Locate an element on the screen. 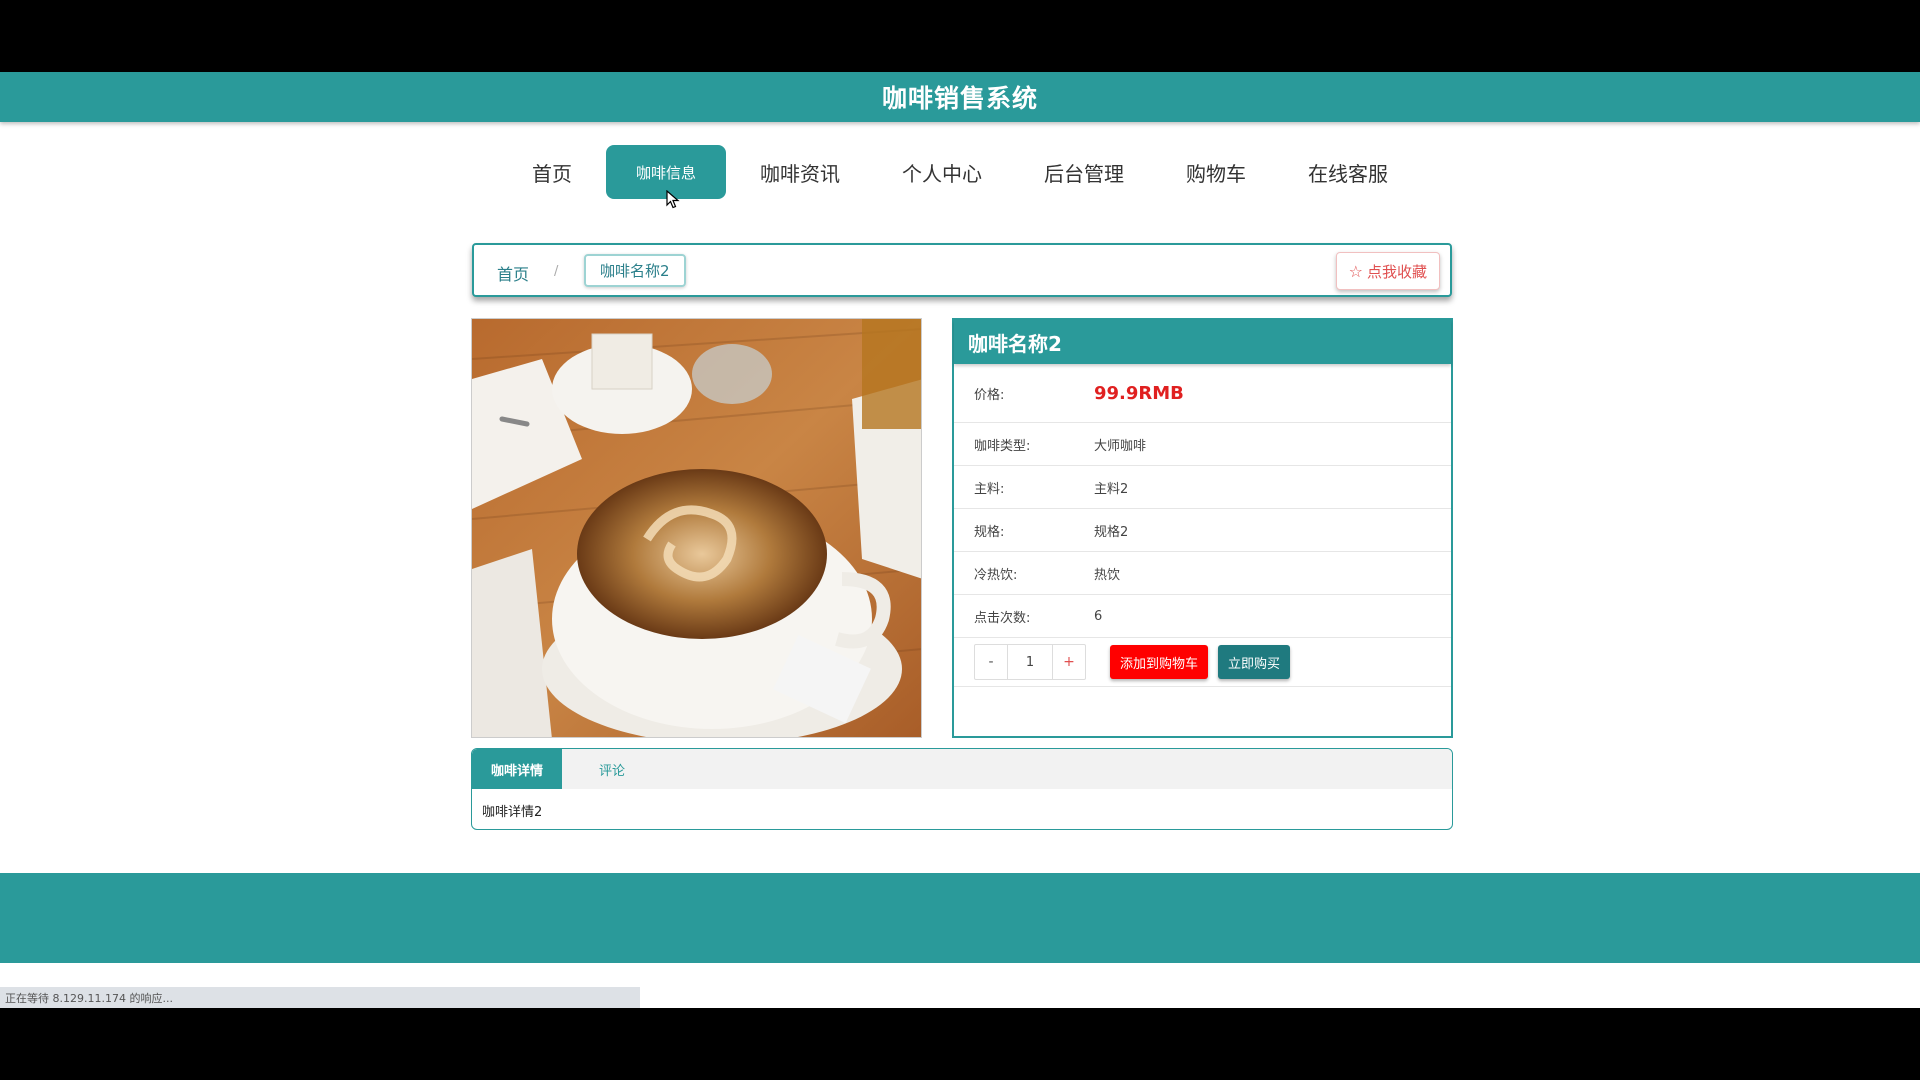  quantity-stepper: - + is located at coordinates (1030, 662).